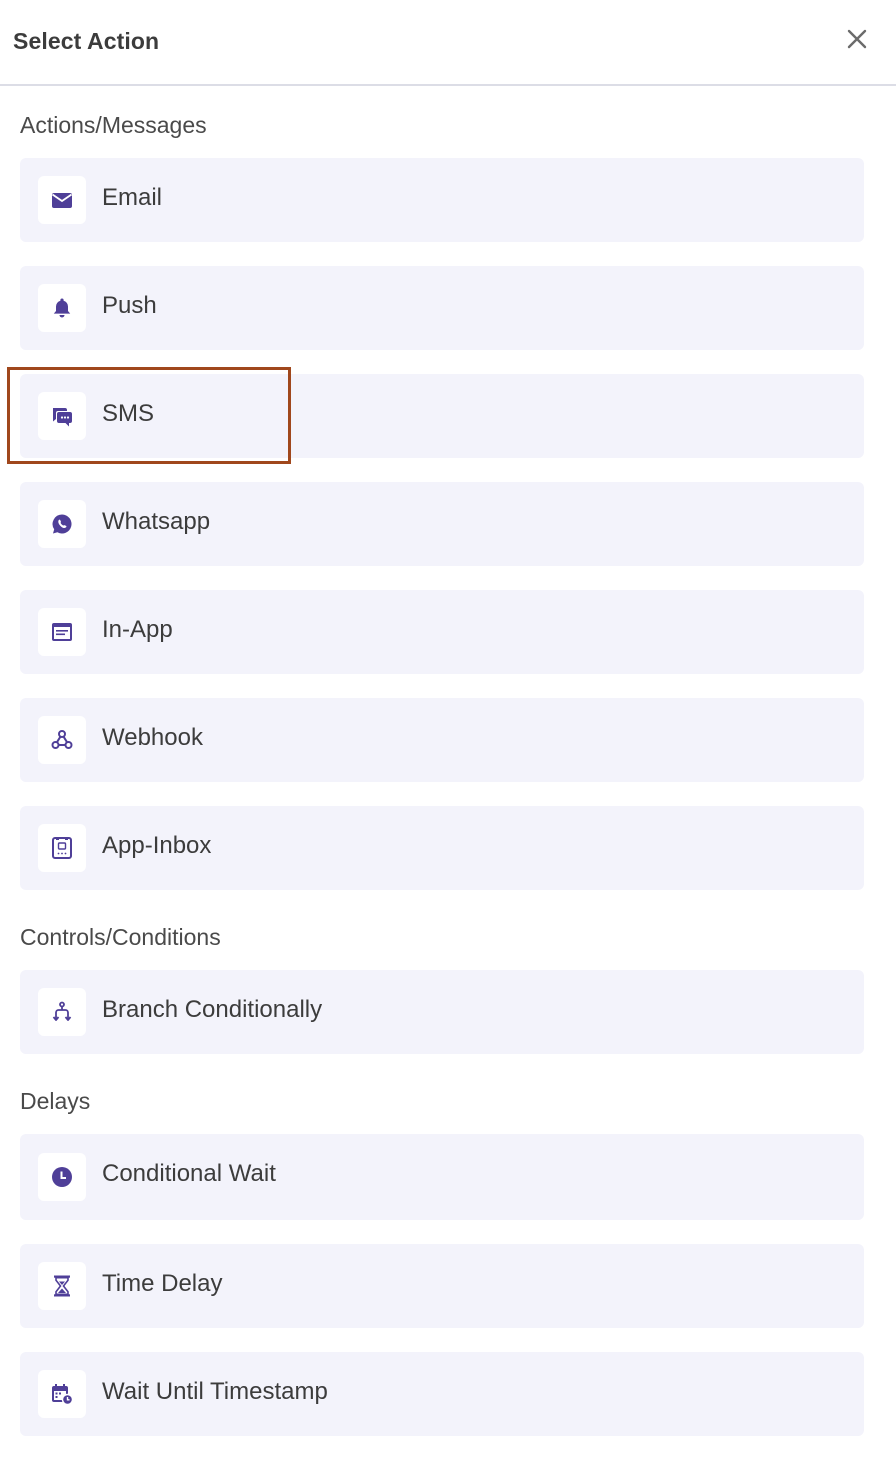 The image size is (896, 1482). Describe the element at coordinates (86, 41) in the screenshot. I see `dialog-title: Select Action` at that location.